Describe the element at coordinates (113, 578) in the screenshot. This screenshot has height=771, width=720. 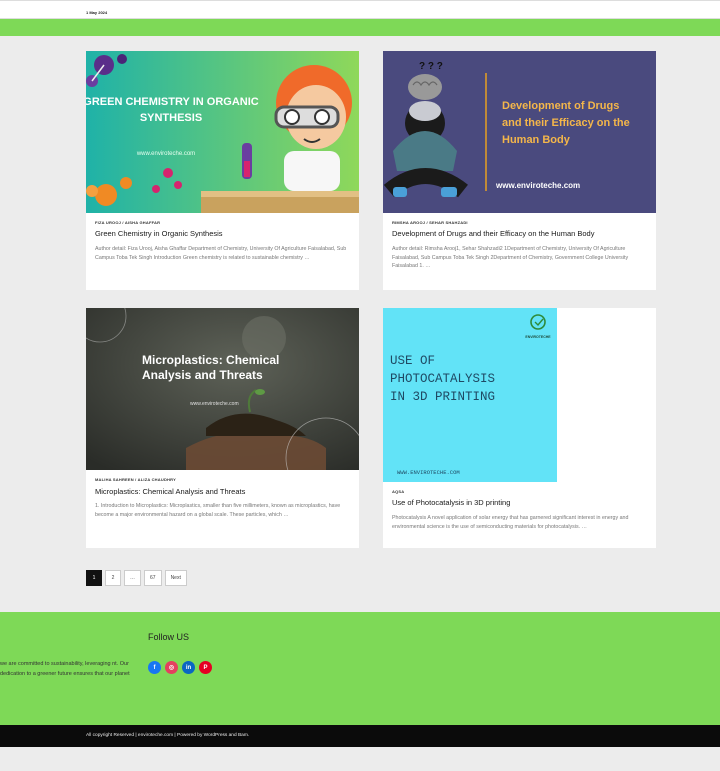
I see `page-2-link: 2` at that location.